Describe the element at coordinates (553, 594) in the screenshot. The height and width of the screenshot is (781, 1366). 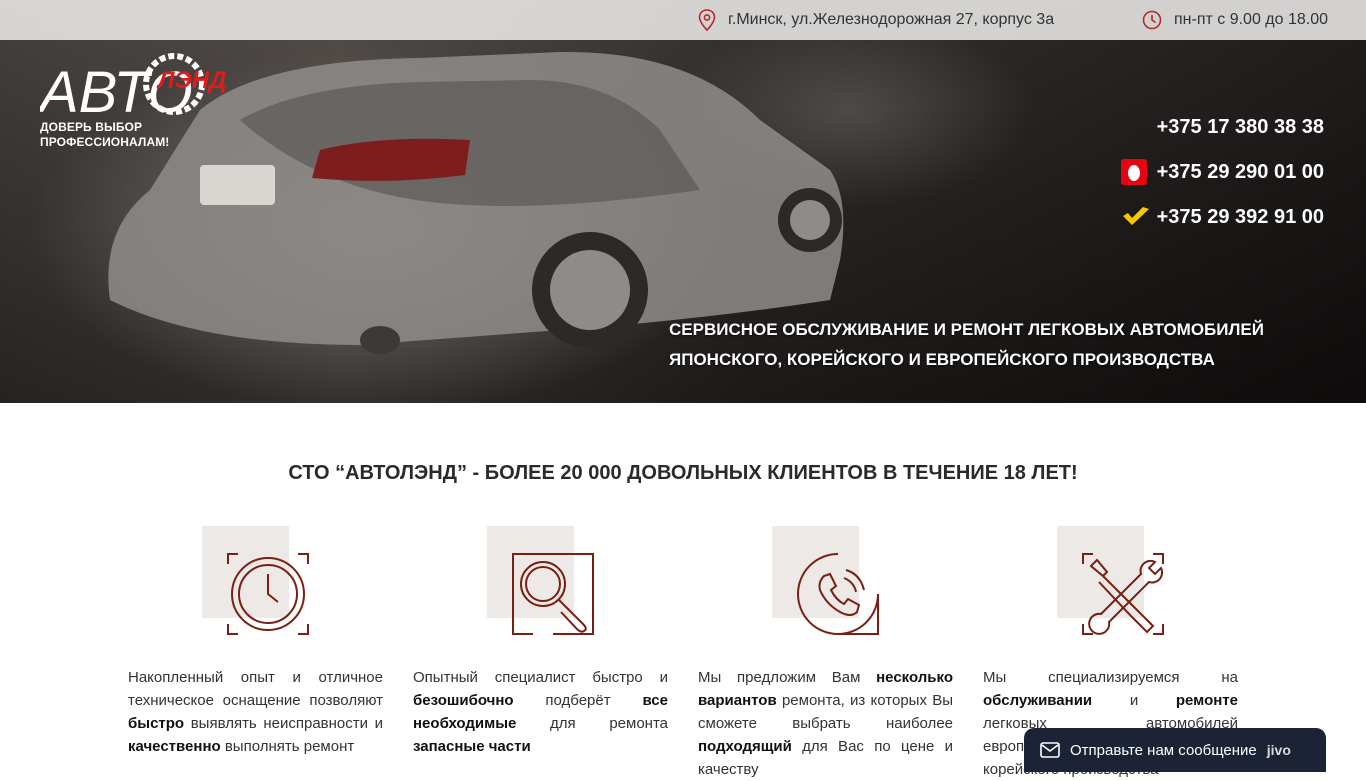
I see `magnifier-icon` at that location.